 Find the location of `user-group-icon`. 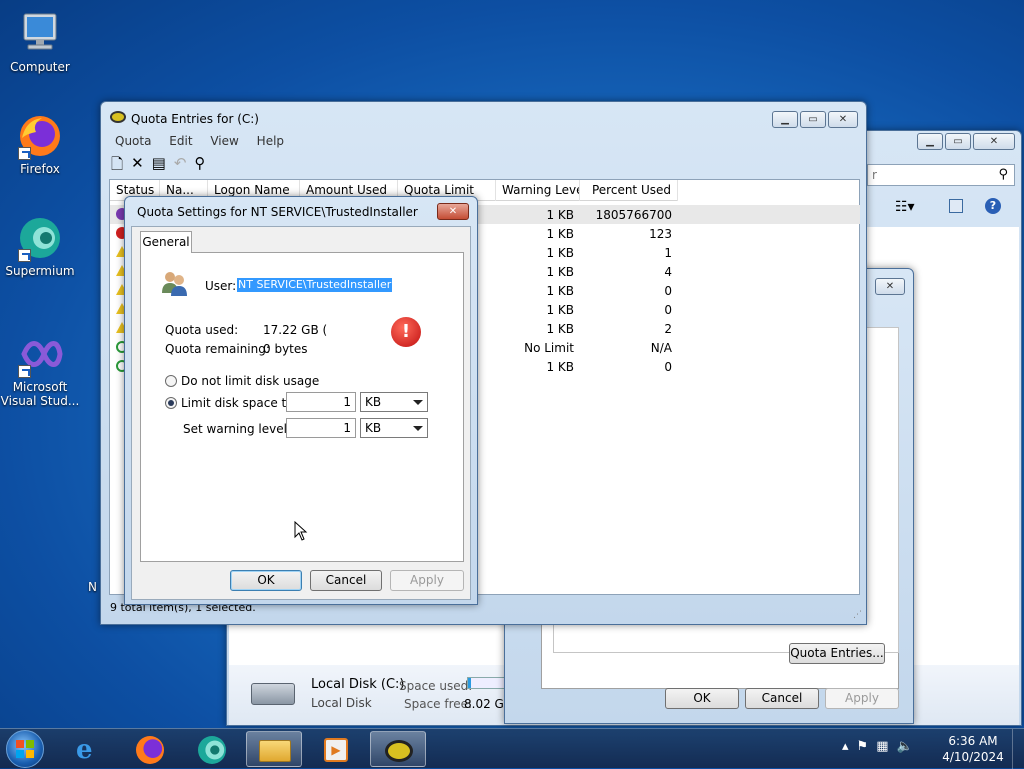

user-group-icon is located at coordinates (174, 283).